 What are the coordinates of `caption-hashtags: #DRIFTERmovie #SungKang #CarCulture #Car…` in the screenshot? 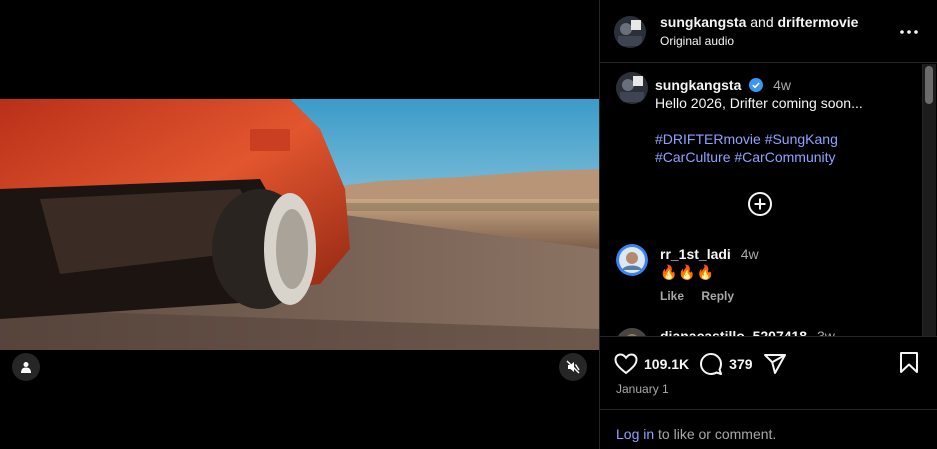 It's located at (782, 148).